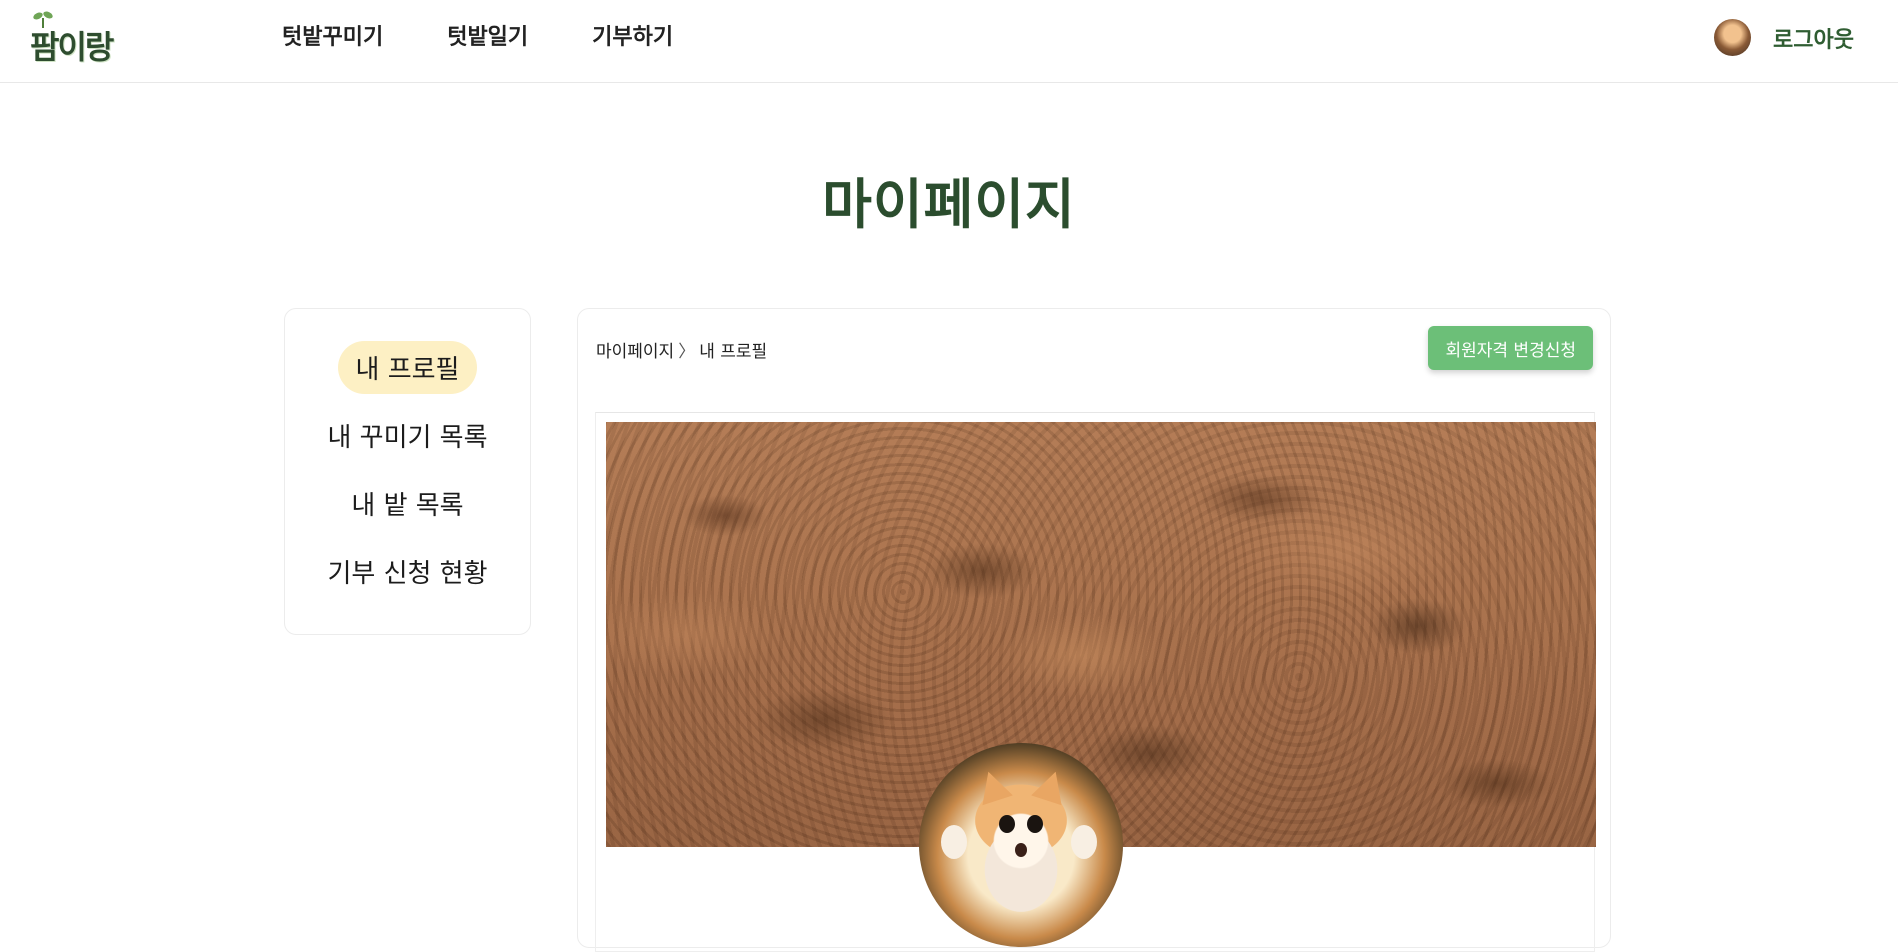 This screenshot has height=952, width=1898. Describe the element at coordinates (487, 38) in the screenshot. I see `nav-item-garden-diary: 텃밭일기` at that location.